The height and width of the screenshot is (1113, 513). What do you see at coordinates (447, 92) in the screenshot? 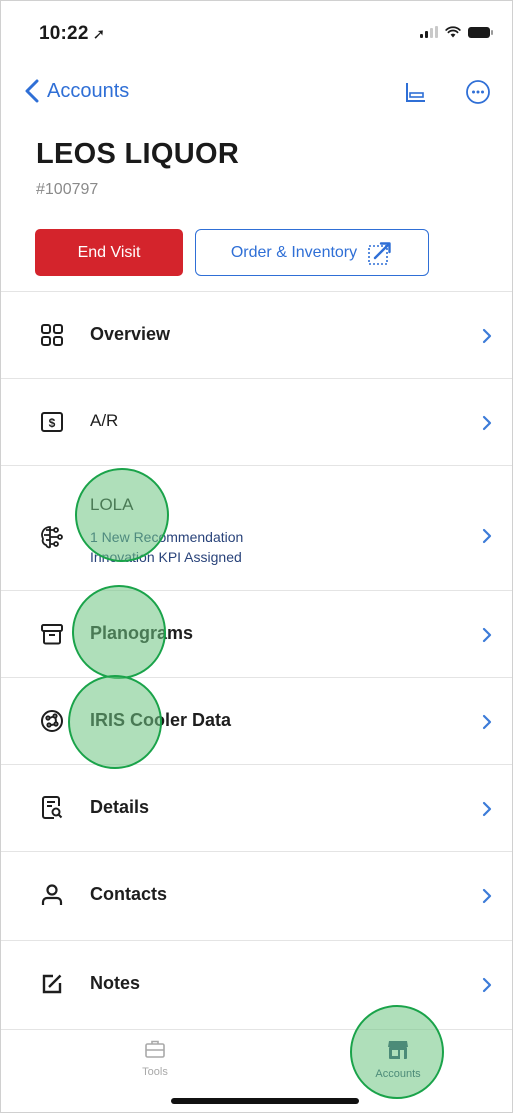
I see `nav-actions` at bounding box center [447, 92].